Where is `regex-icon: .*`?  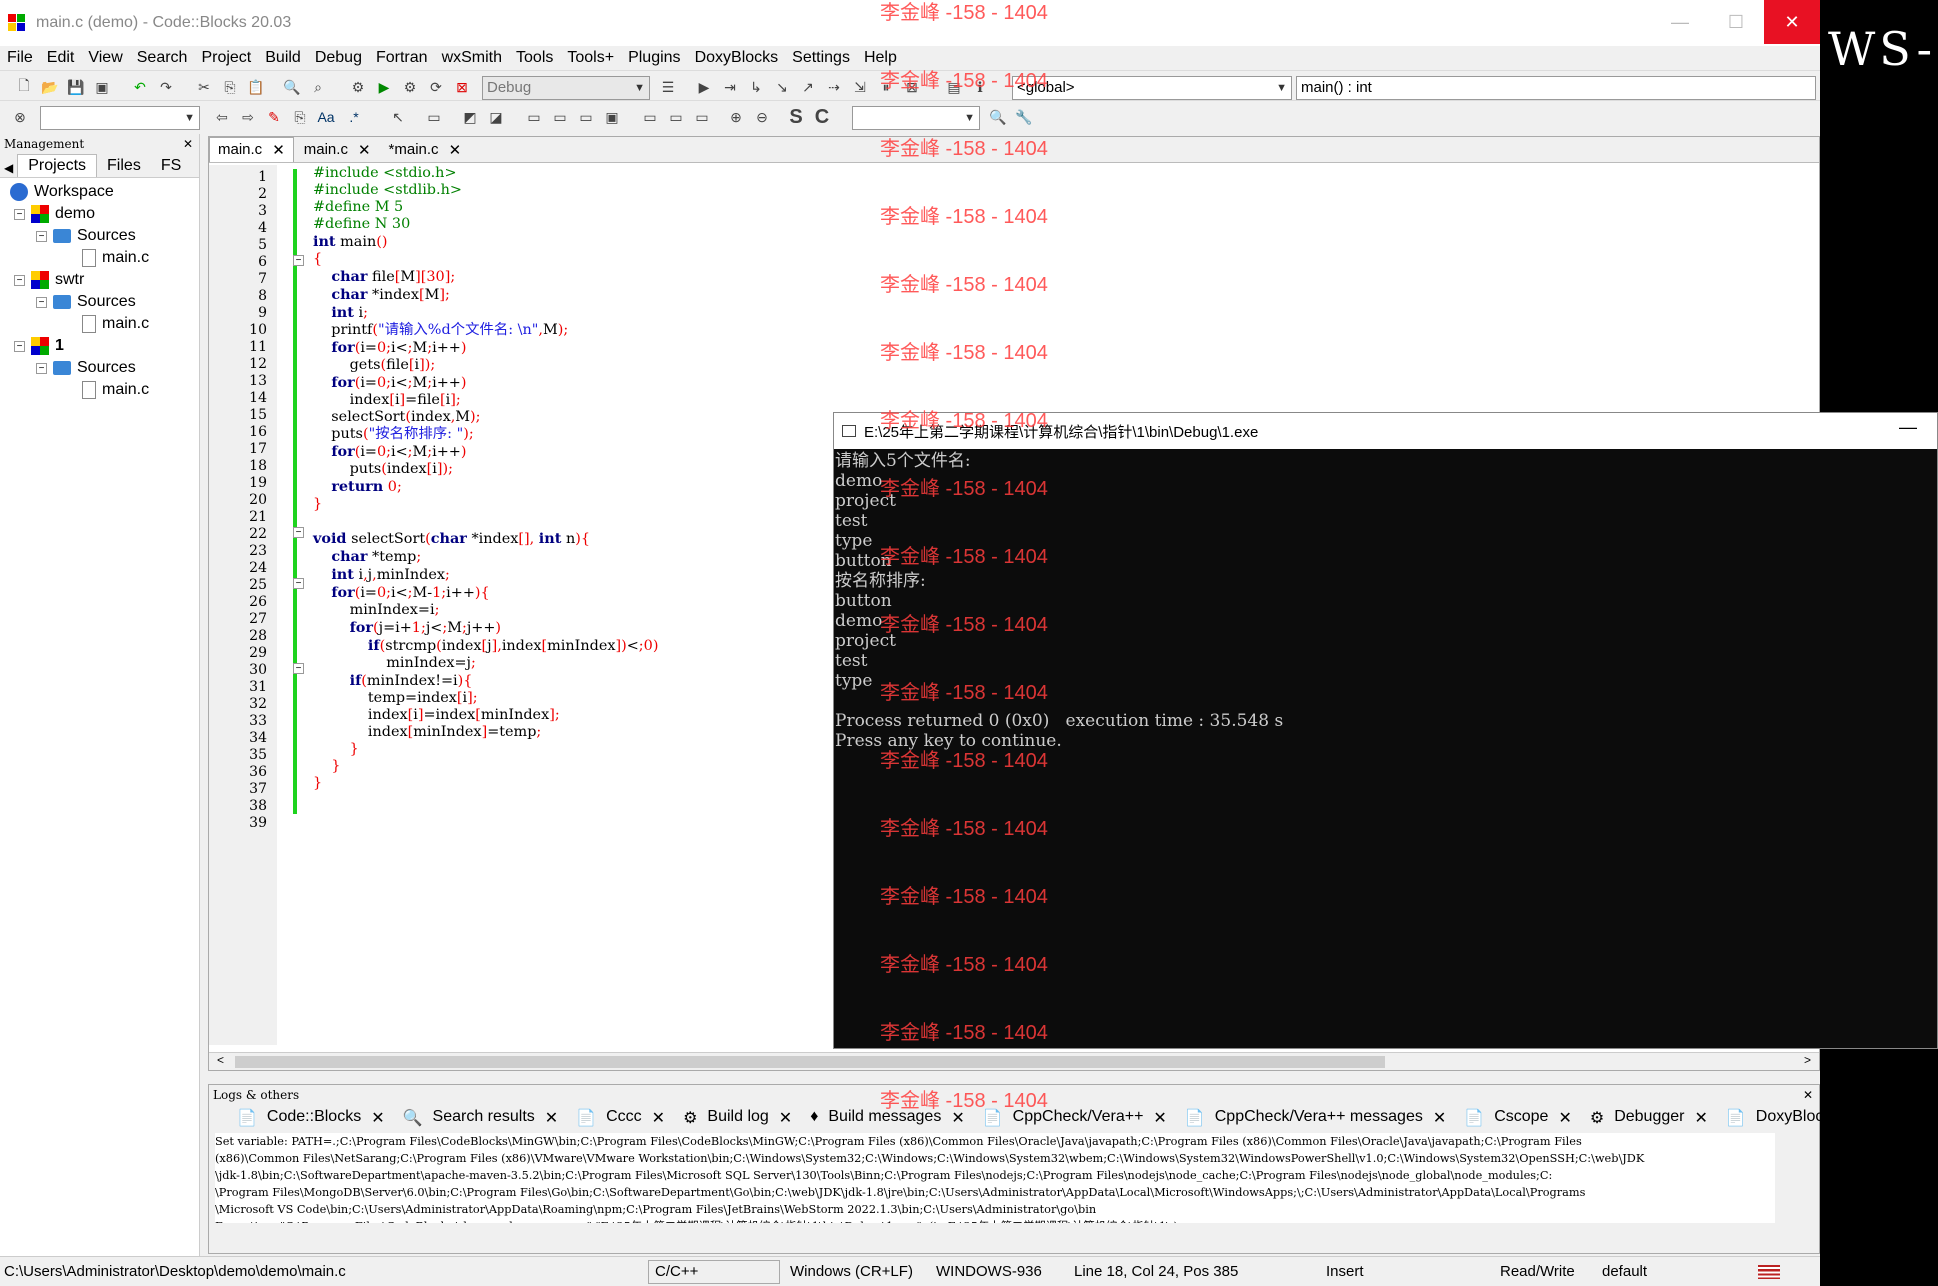
regex-icon: .* is located at coordinates (354, 117).